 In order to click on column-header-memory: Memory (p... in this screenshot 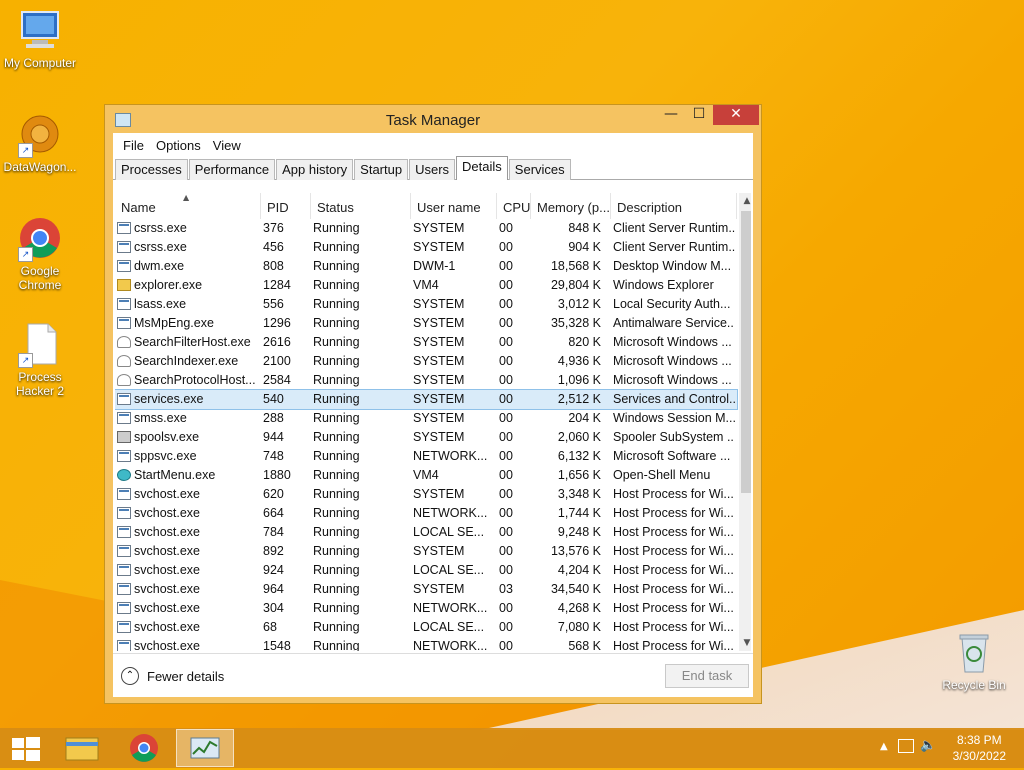, I will do `click(571, 206)`.